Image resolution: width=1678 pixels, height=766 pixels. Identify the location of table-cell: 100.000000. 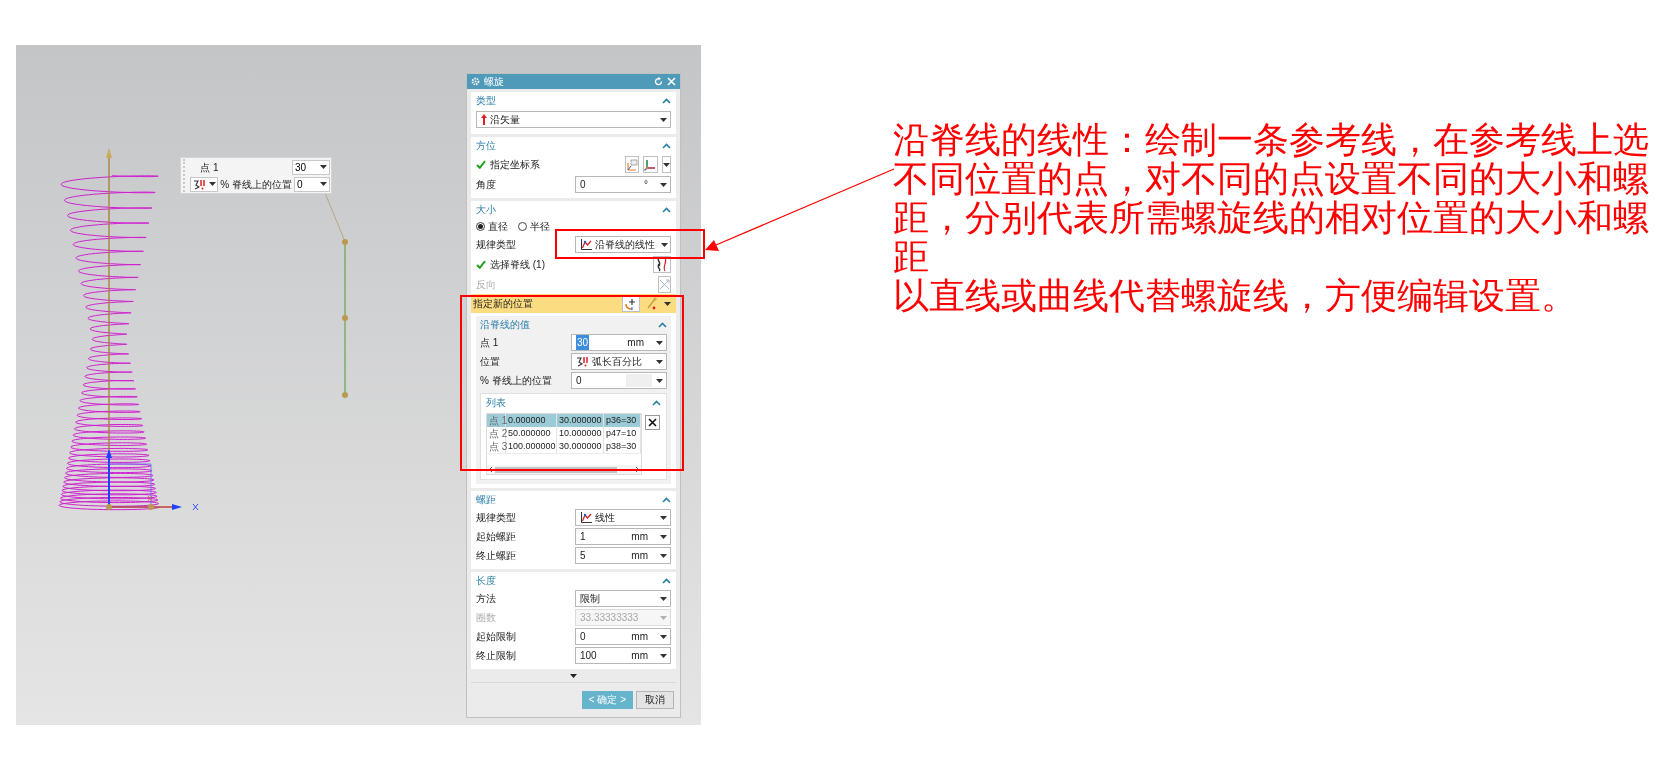
(531, 446).